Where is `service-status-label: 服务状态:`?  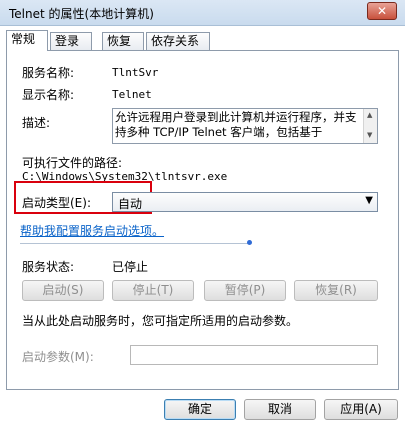
service-status-label: 服务状态: is located at coordinates (48, 267).